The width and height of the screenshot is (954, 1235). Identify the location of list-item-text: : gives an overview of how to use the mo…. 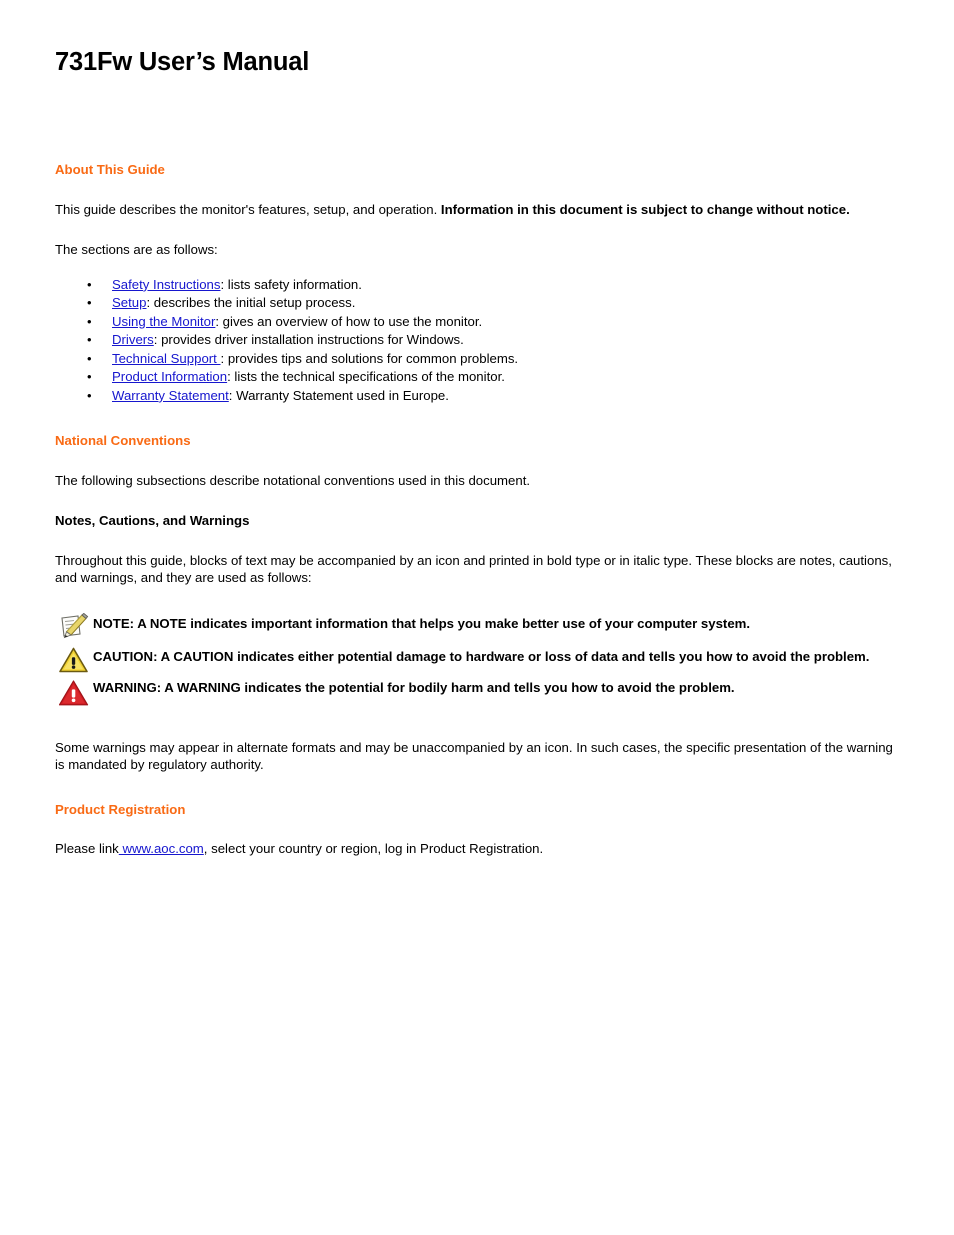
(349, 321).